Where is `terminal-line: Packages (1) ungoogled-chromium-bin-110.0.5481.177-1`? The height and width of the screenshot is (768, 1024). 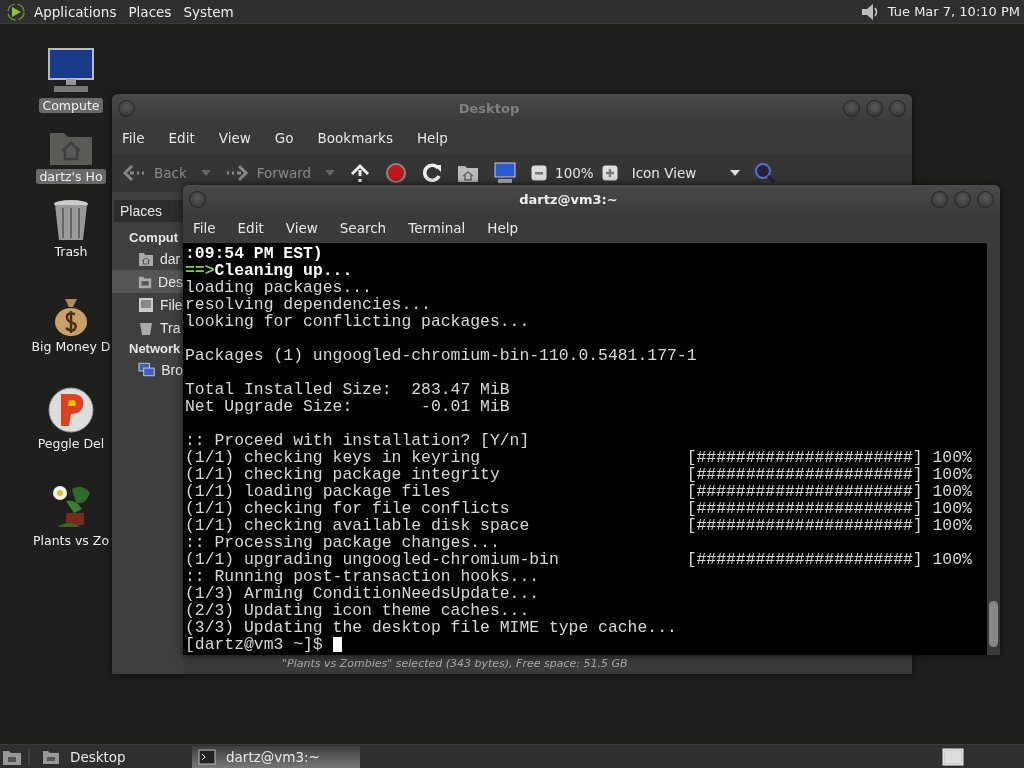 terminal-line: Packages (1) ungoogled-chromium-bin-110.0.5481.177-1 is located at coordinates (441, 355).